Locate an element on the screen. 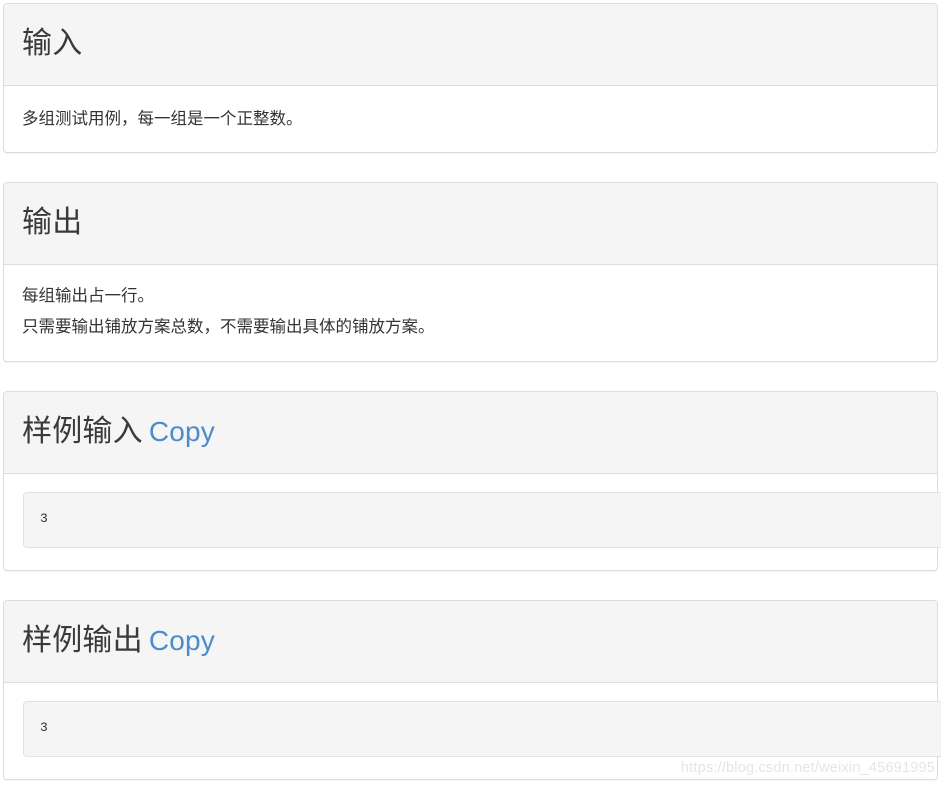  panel-input-text: 多组测试用例，每一组是一个正整数。 is located at coordinates (470, 119).